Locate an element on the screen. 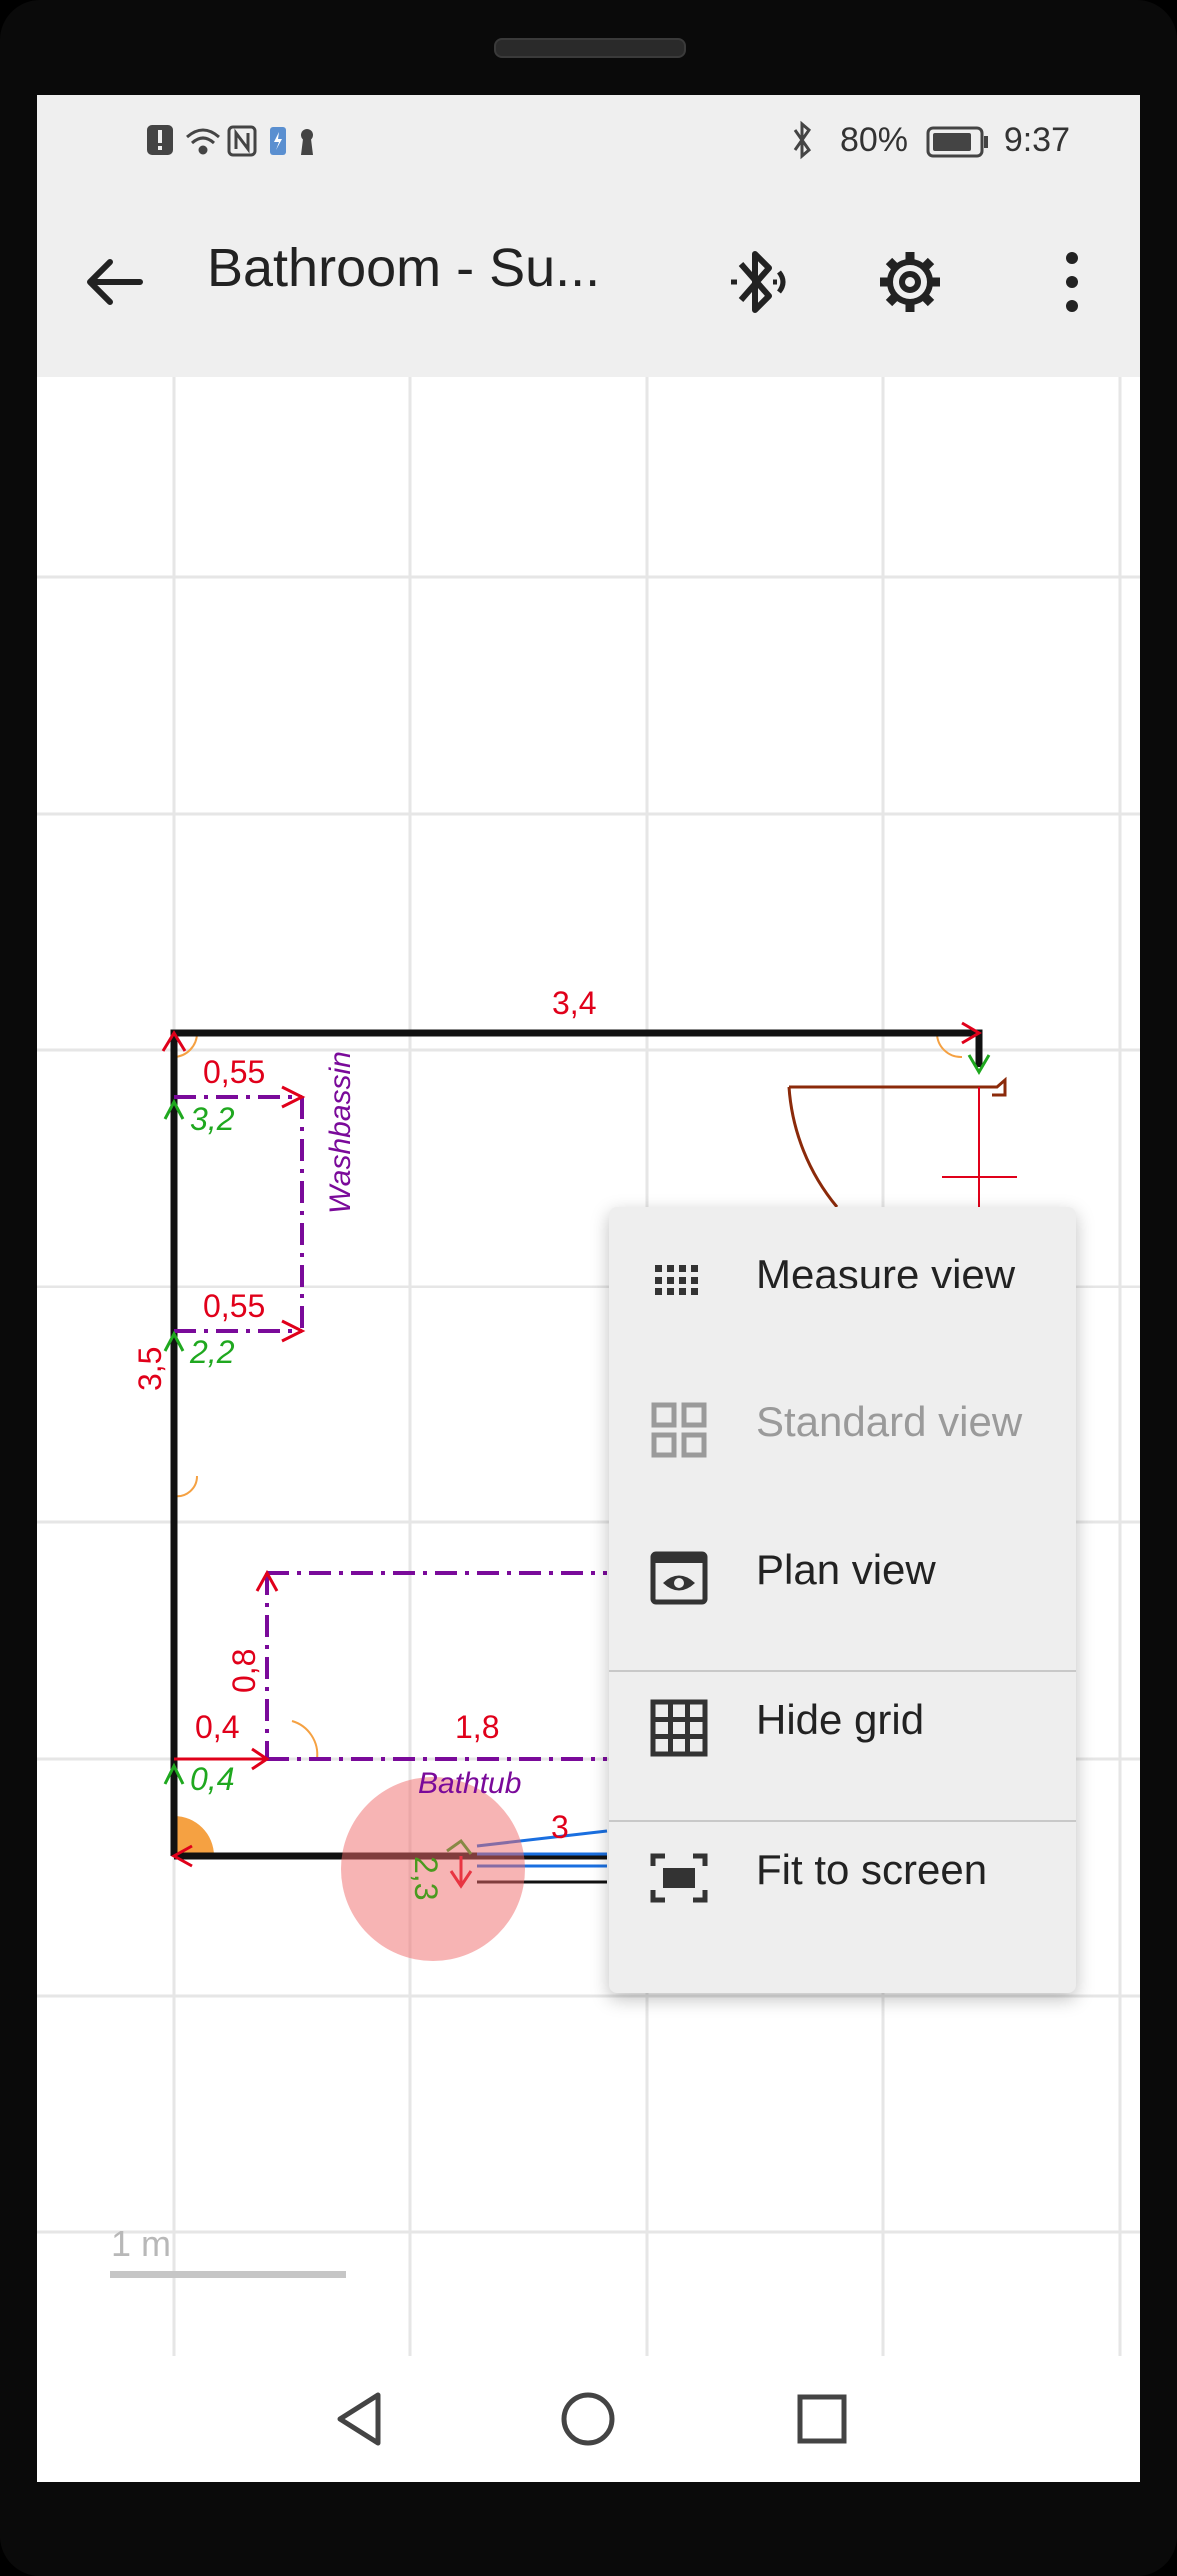 The image size is (1177, 2576). label-top-width: 3,4 is located at coordinates (574, 1003).